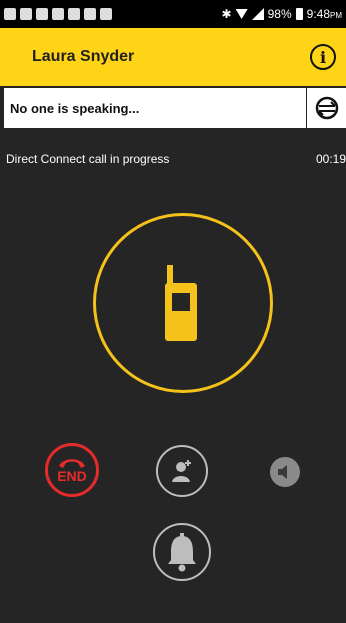  I want to click on status-bar: ✱ 98% 9:48PM, so click(173, 14).